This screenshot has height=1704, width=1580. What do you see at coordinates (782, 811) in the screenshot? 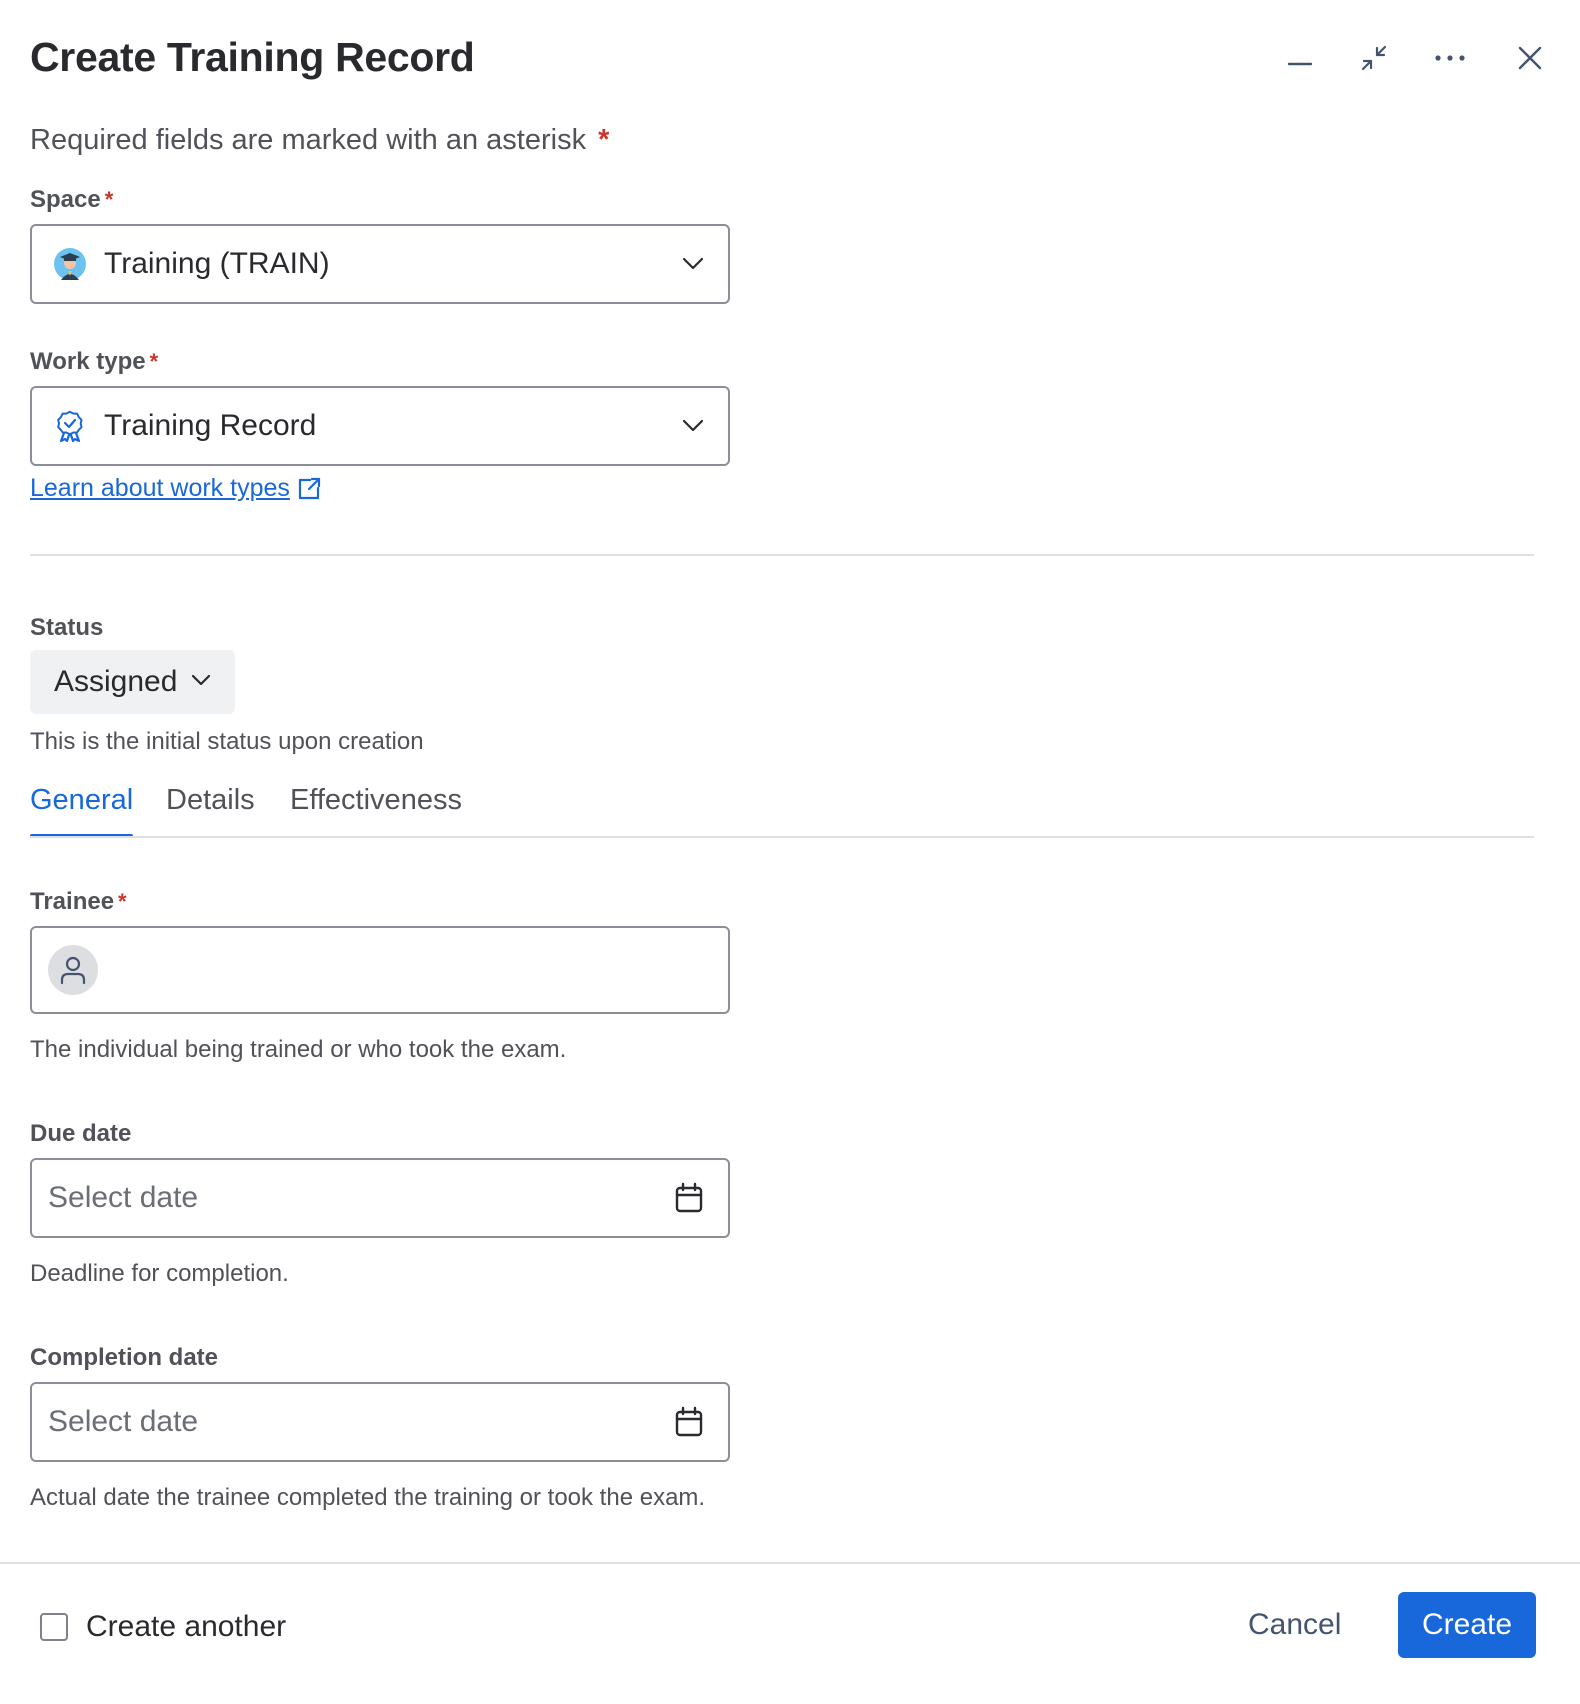
I see `form-tabs: General Details Effectiveness` at bounding box center [782, 811].